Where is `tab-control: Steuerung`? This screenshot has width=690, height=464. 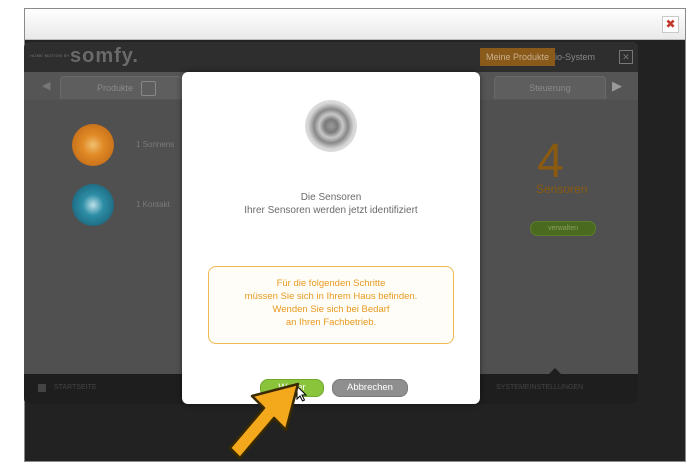
tab-control: Steuerung is located at coordinates (550, 87).